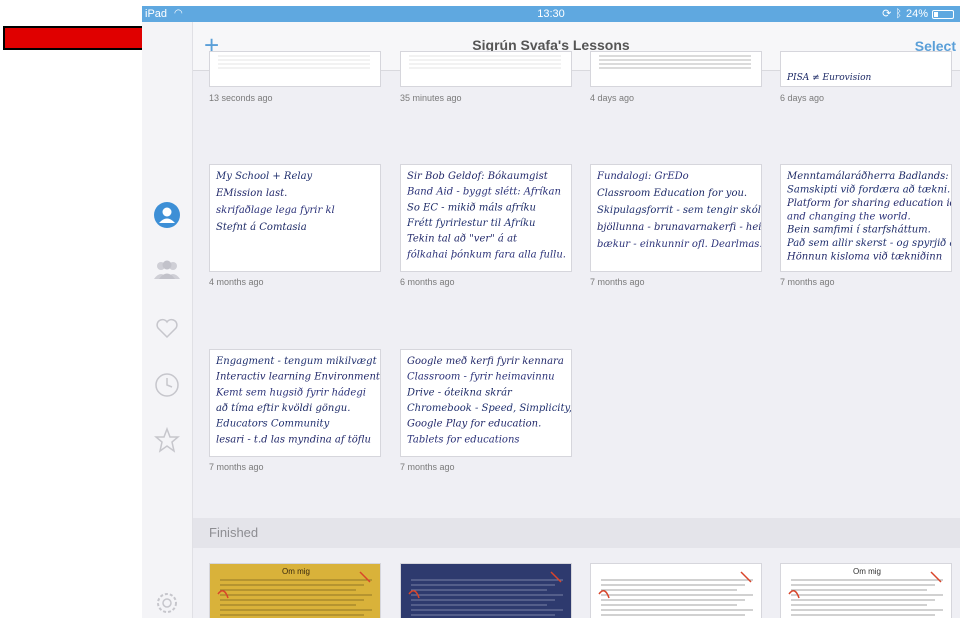 This screenshot has width=960, height=621. I want to click on note-line: EMission last., so click(251, 193).